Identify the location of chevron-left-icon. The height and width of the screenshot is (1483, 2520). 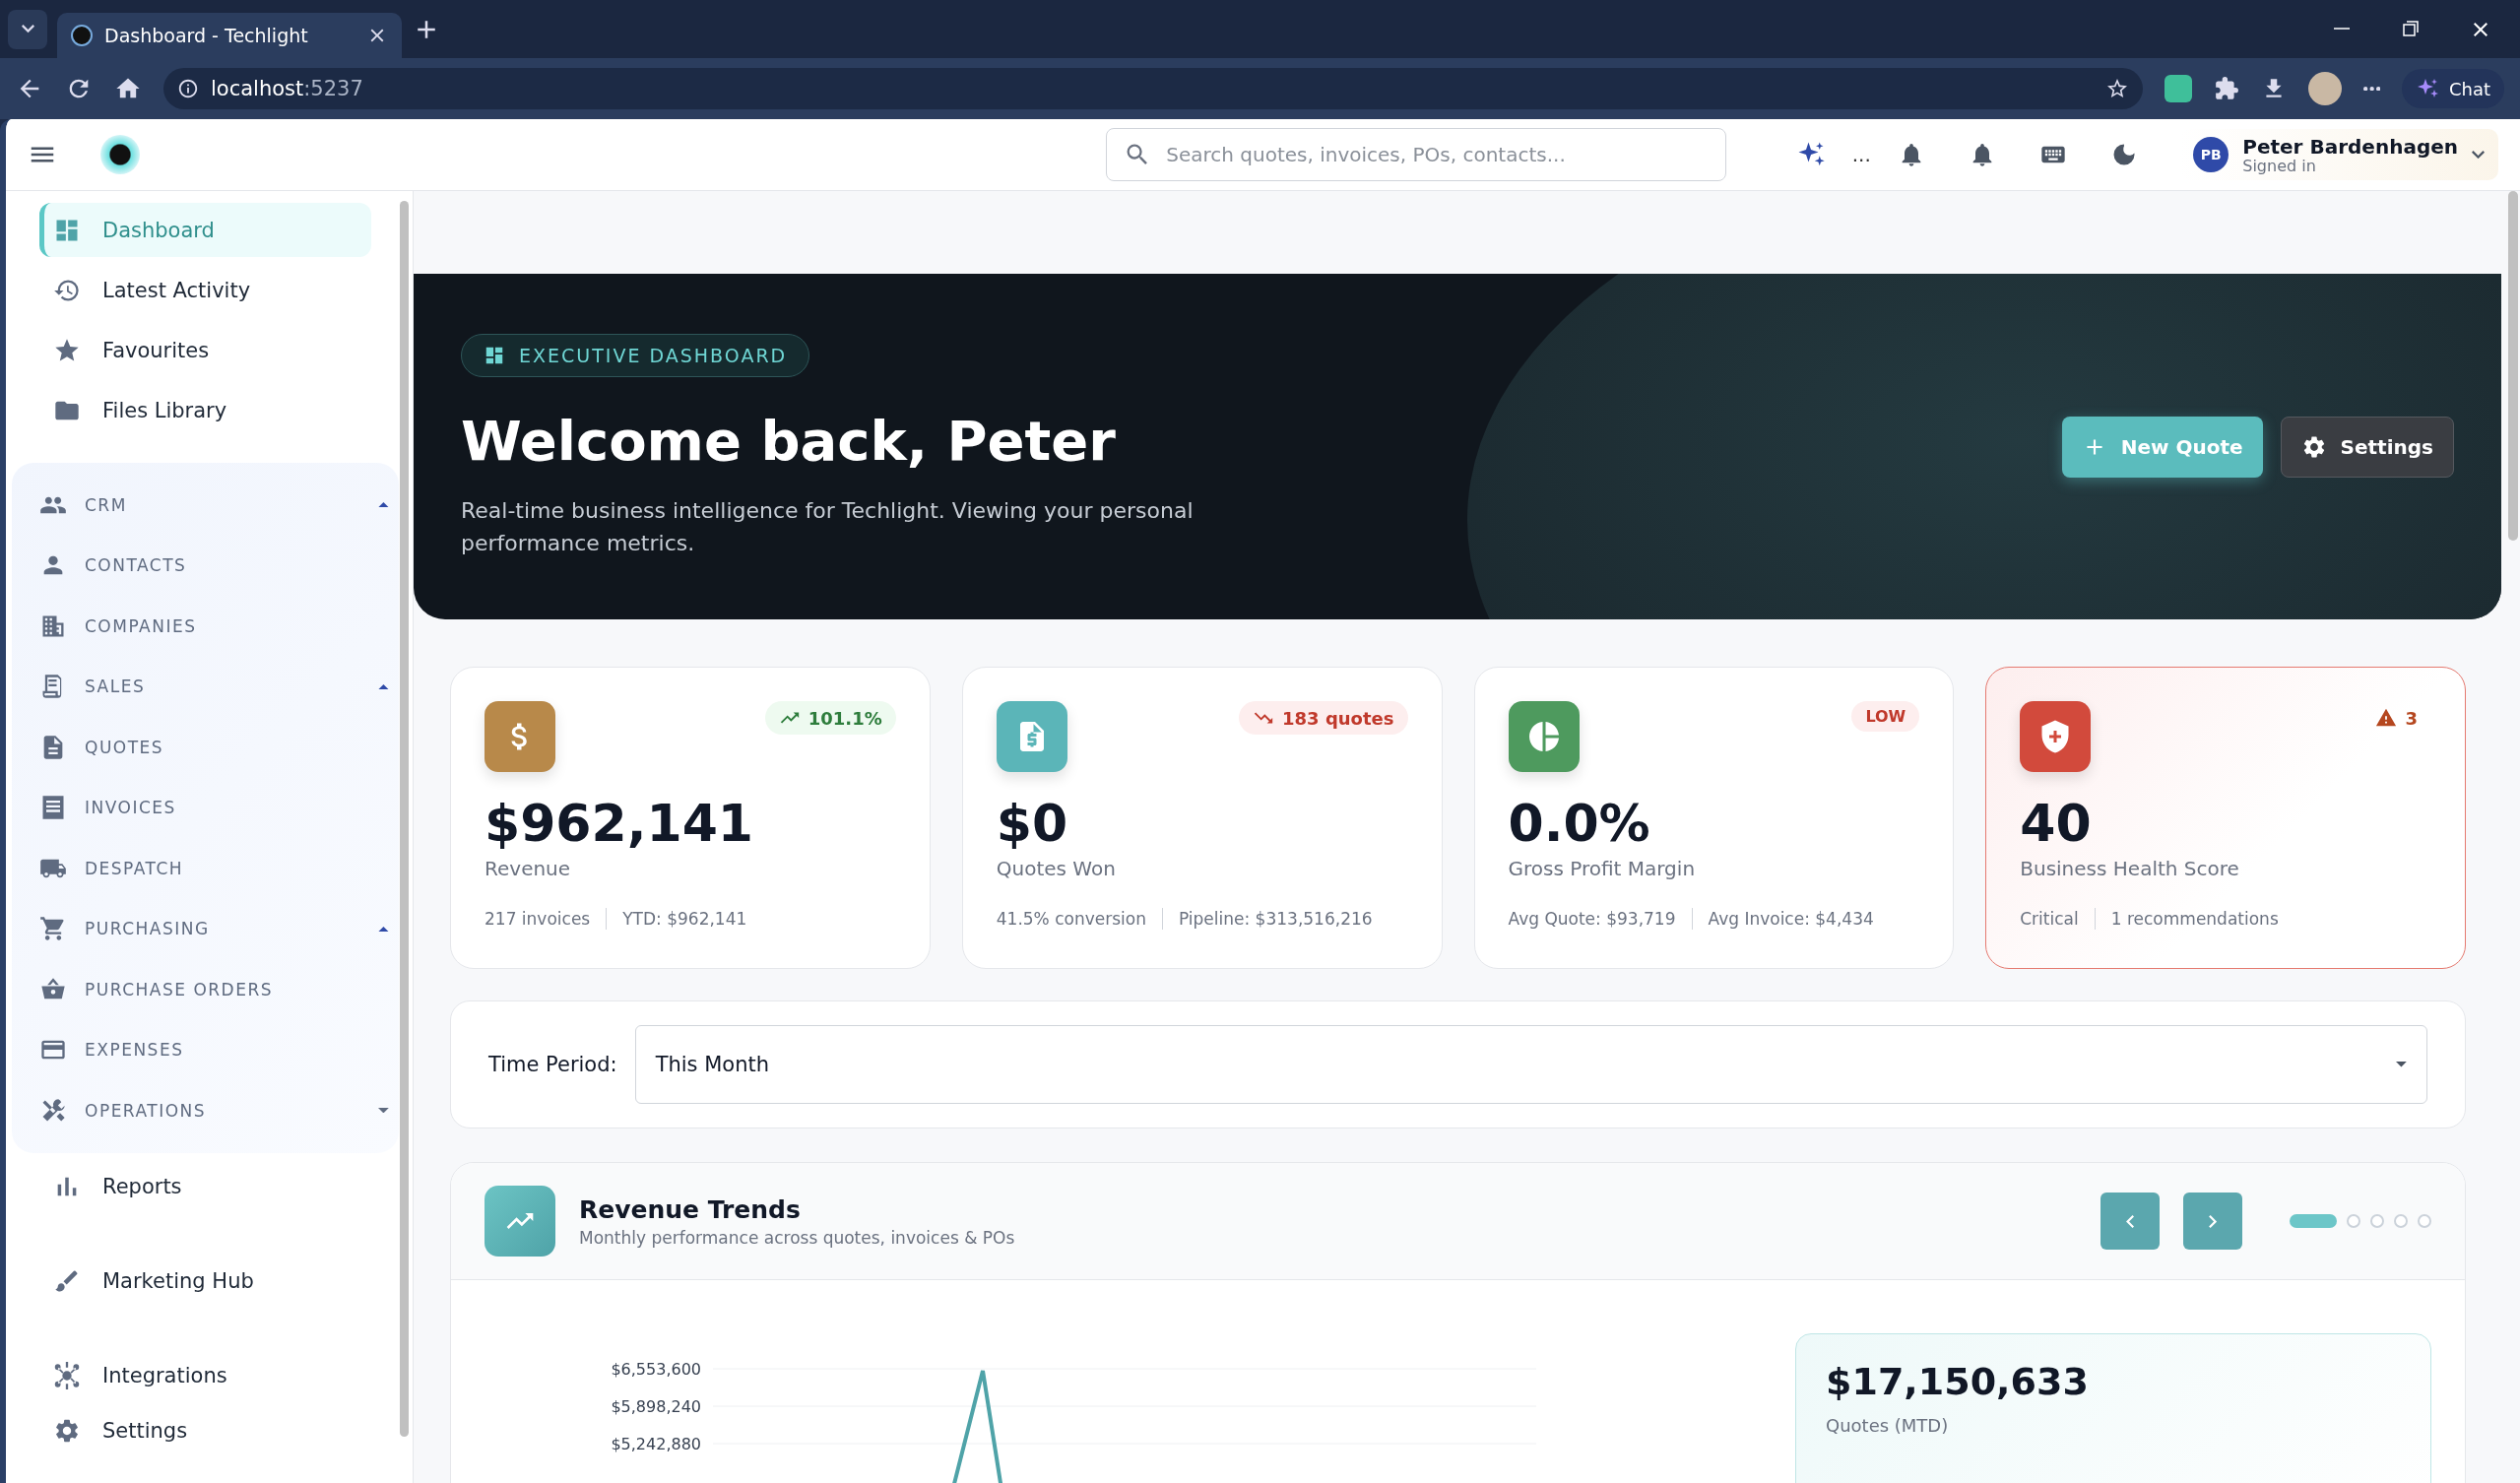
(2130, 1221).